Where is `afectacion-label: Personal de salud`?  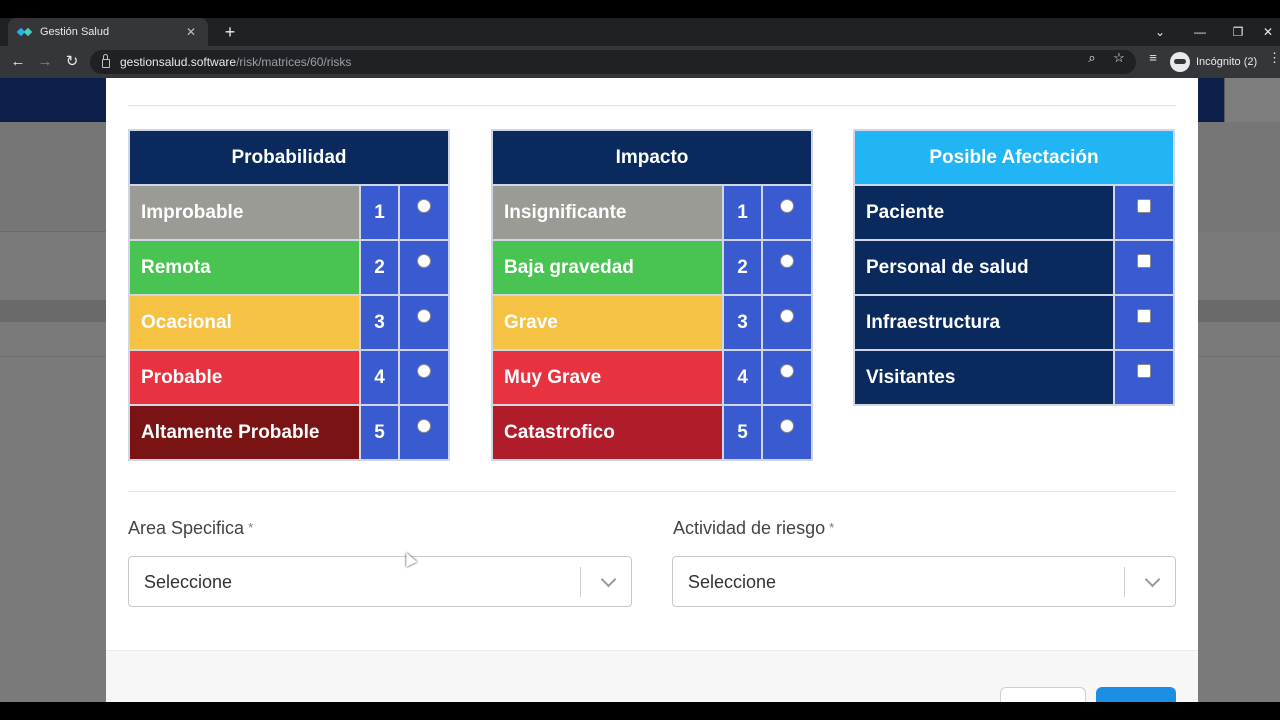 afectacion-label: Personal de salud is located at coordinates (984, 267).